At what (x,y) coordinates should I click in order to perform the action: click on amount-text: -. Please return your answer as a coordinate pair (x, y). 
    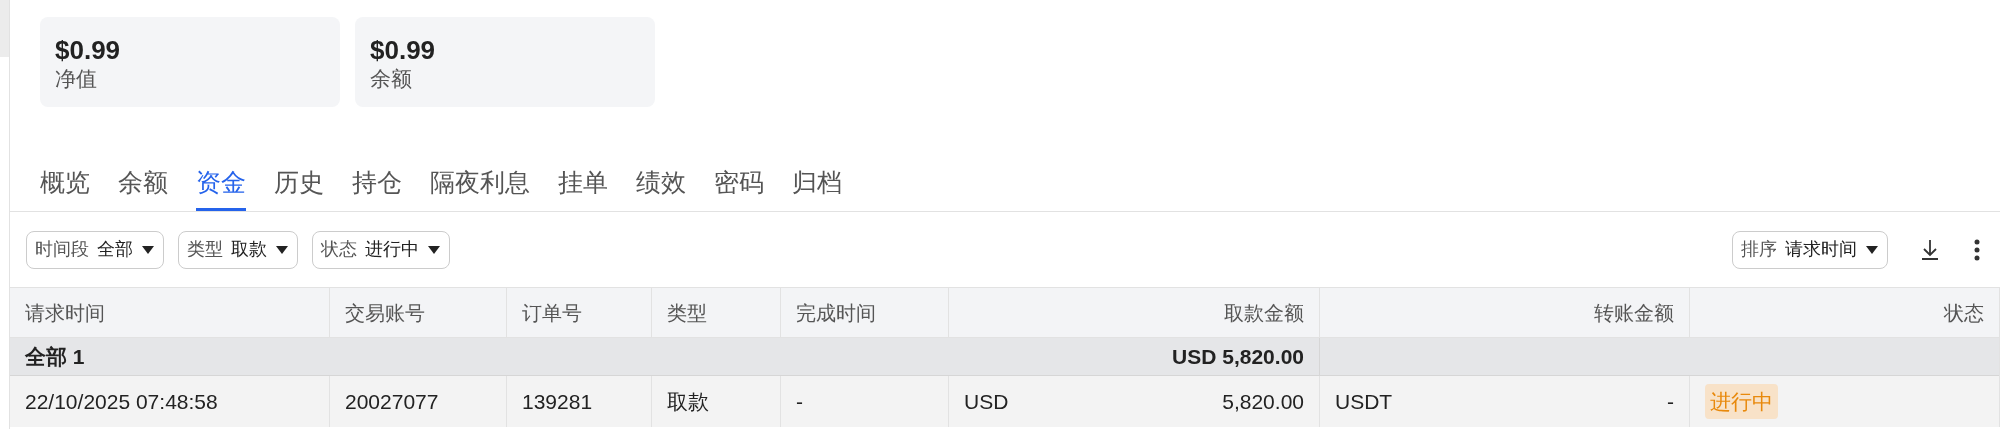
    Looking at the image, I should click on (1670, 401).